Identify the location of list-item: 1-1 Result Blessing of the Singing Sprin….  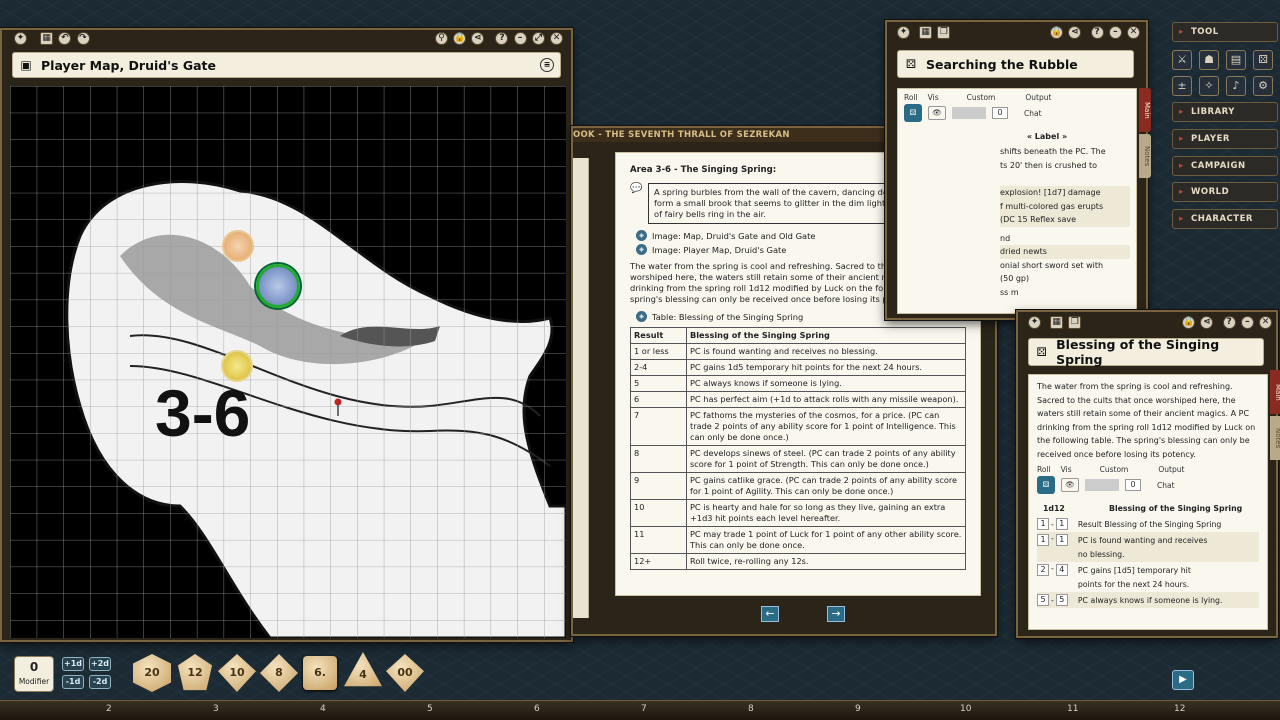
(1148, 524).